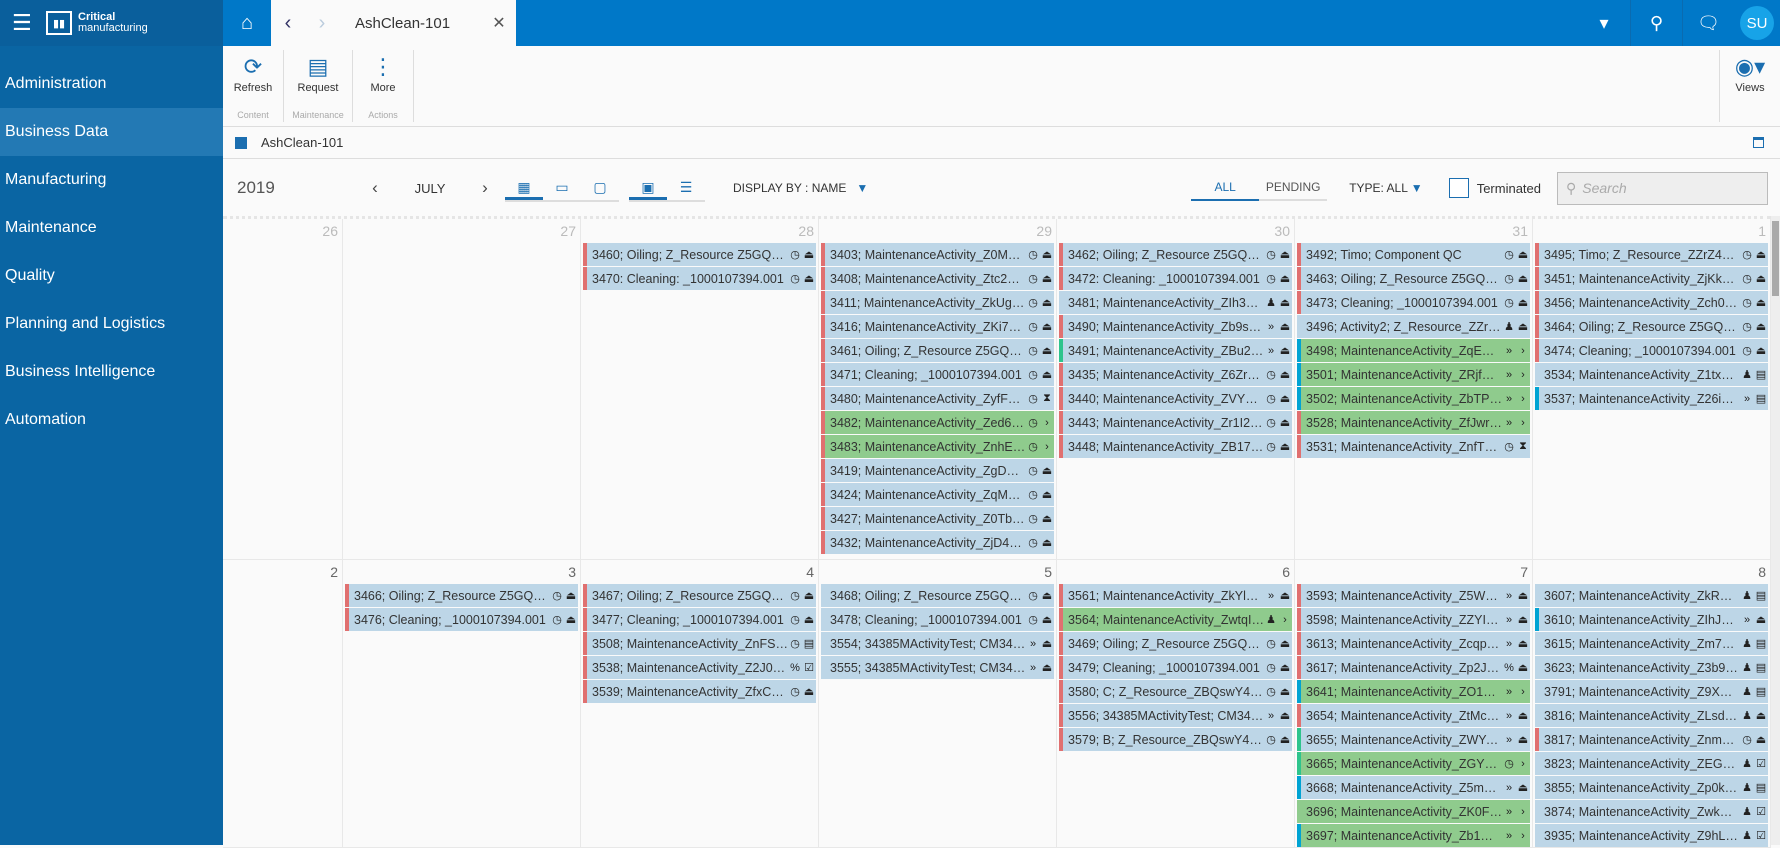  I want to click on calendar-event: 3474; Cleaning; _1000107394.001 ◷ ⏏, so click(1651, 350).